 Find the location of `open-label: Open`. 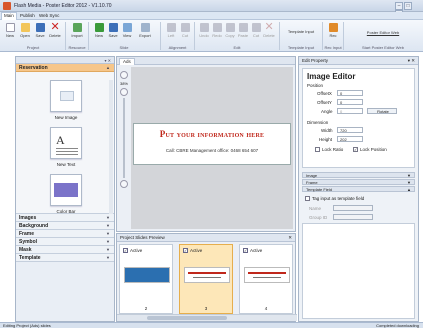

open-label: Open is located at coordinates (25, 35).